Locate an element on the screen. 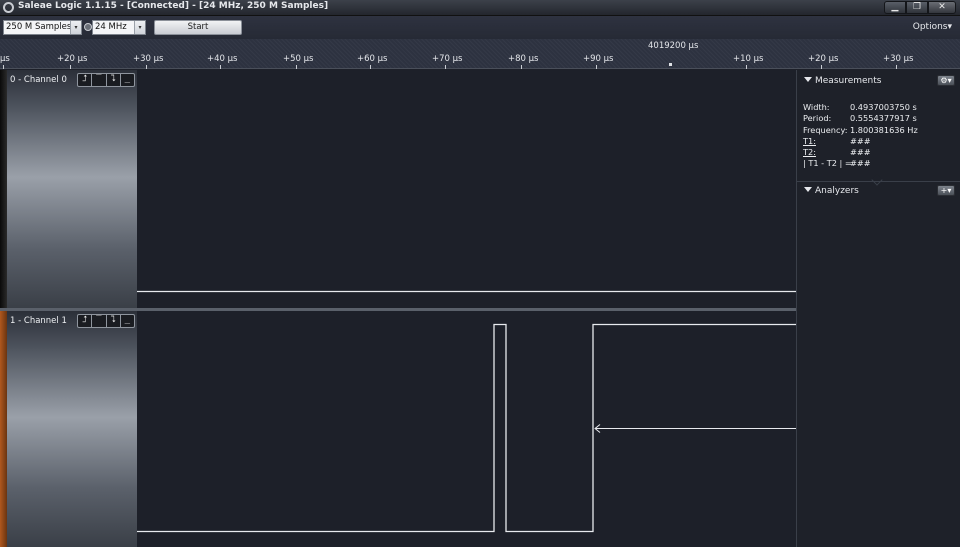 The width and height of the screenshot is (960, 547). maximize-button: ❐ is located at coordinates (917, 7).